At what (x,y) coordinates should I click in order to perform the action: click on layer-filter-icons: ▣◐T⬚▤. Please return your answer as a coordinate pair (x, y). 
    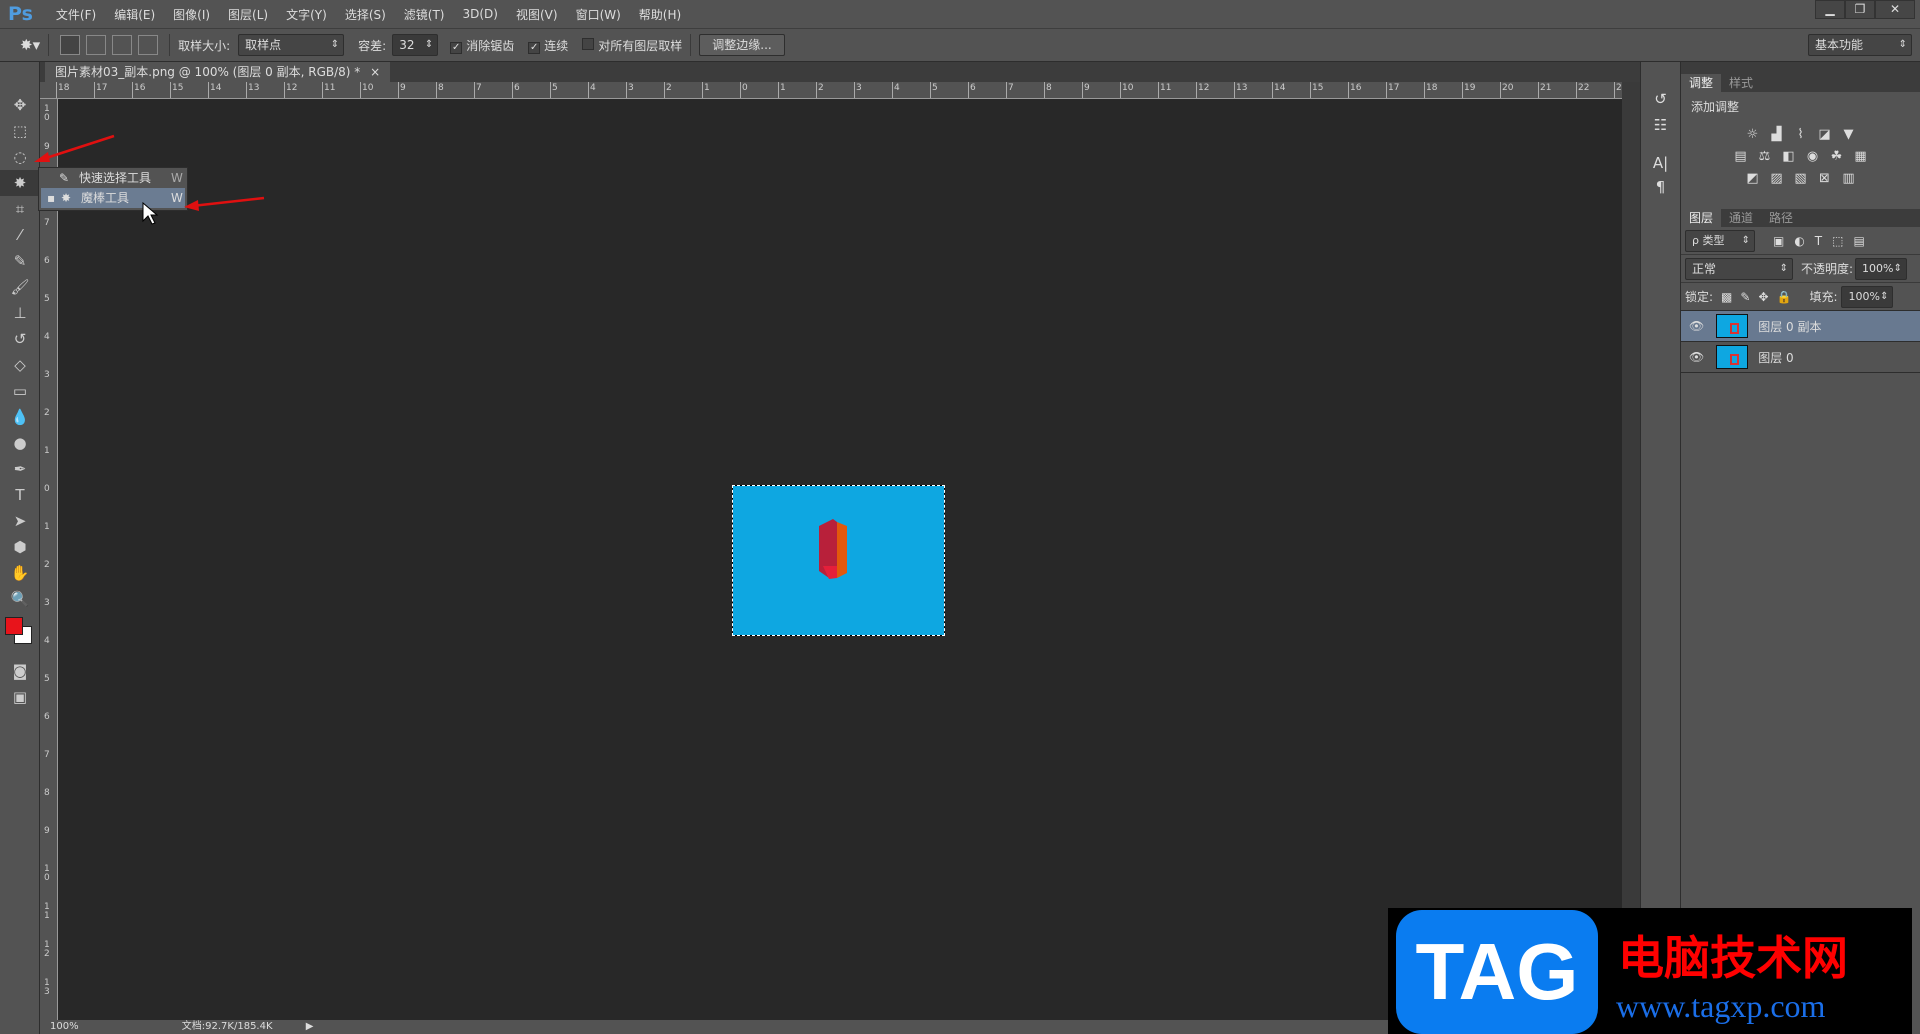
    Looking at the image, I should click on (1824, 241).